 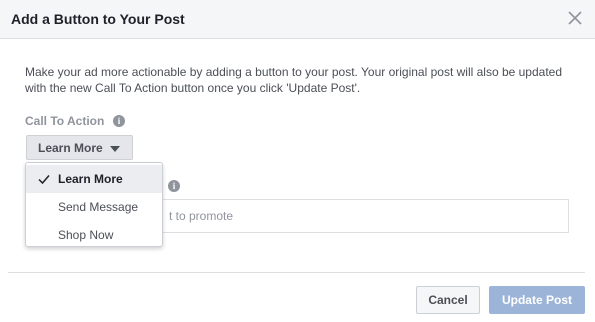 I want to click on update-post-button: Update Post, so click(x=537, y=300).